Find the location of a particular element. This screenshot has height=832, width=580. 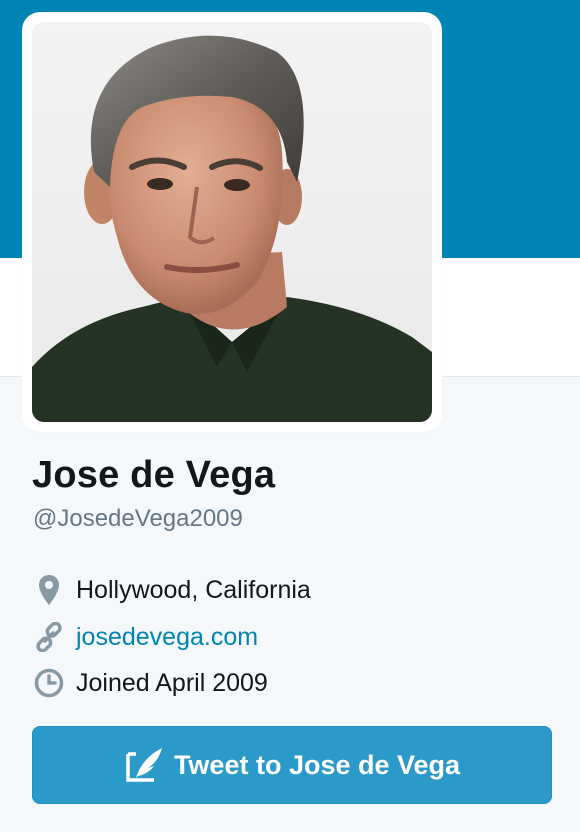

location-row: Hollywood, California is located at coordinates (171, 590).